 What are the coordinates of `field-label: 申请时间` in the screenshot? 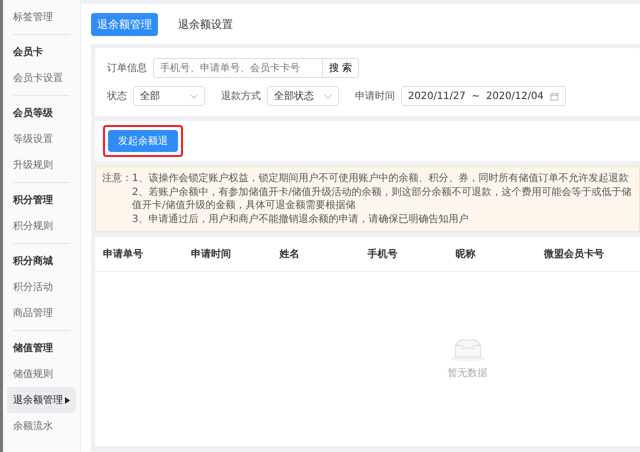 It's located at (375, 96).